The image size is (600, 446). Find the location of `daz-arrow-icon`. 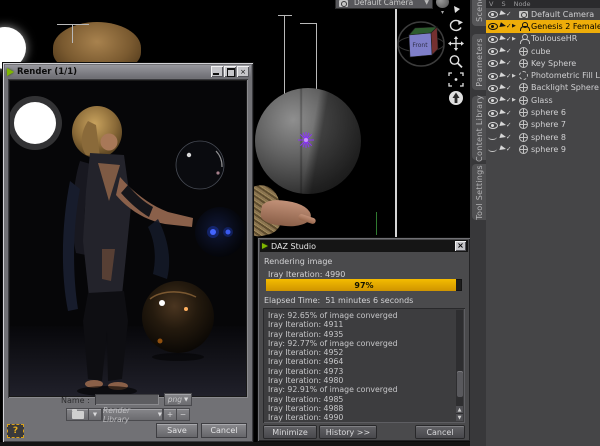

daz-arrow-icon is located at coordinates (10, 71).